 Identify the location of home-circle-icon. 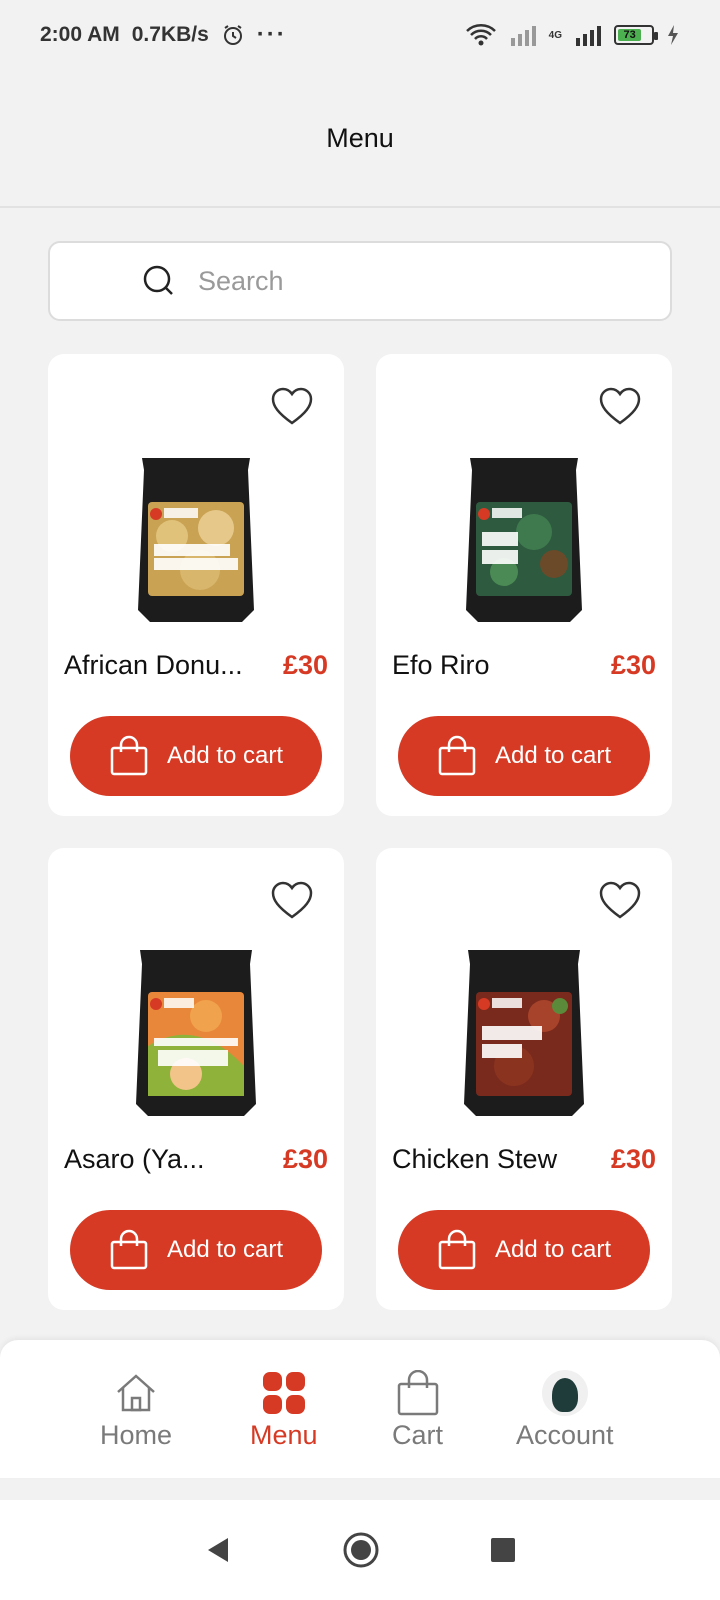
(361, 1550).